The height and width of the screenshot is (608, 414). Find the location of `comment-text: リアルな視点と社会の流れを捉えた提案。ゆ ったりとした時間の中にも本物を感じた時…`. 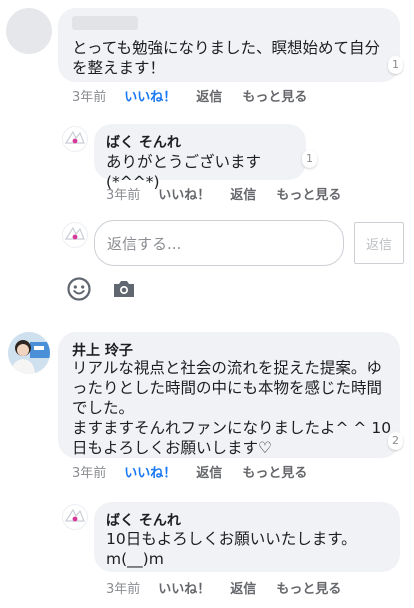

comment-text: リアルな視点と社会の流れを捉えた提案。ゆ ったりとした時間の中にも本物を感じた時… is located at coordinates (232, 408).